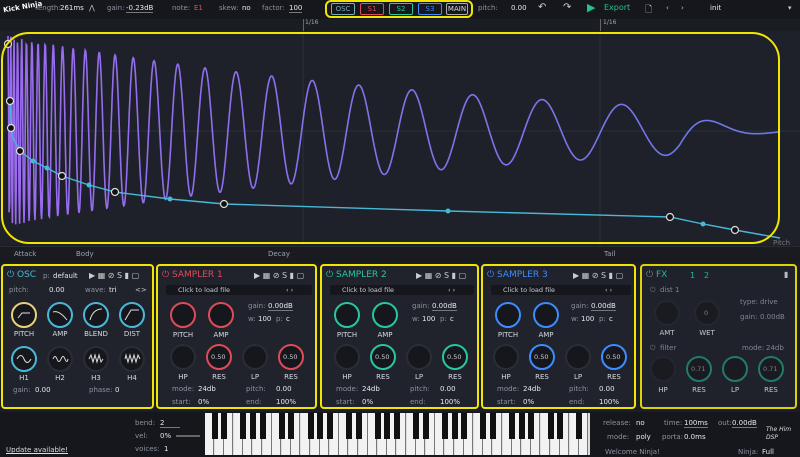  I want to click on stage-decay: Decay, so click(279, 254).